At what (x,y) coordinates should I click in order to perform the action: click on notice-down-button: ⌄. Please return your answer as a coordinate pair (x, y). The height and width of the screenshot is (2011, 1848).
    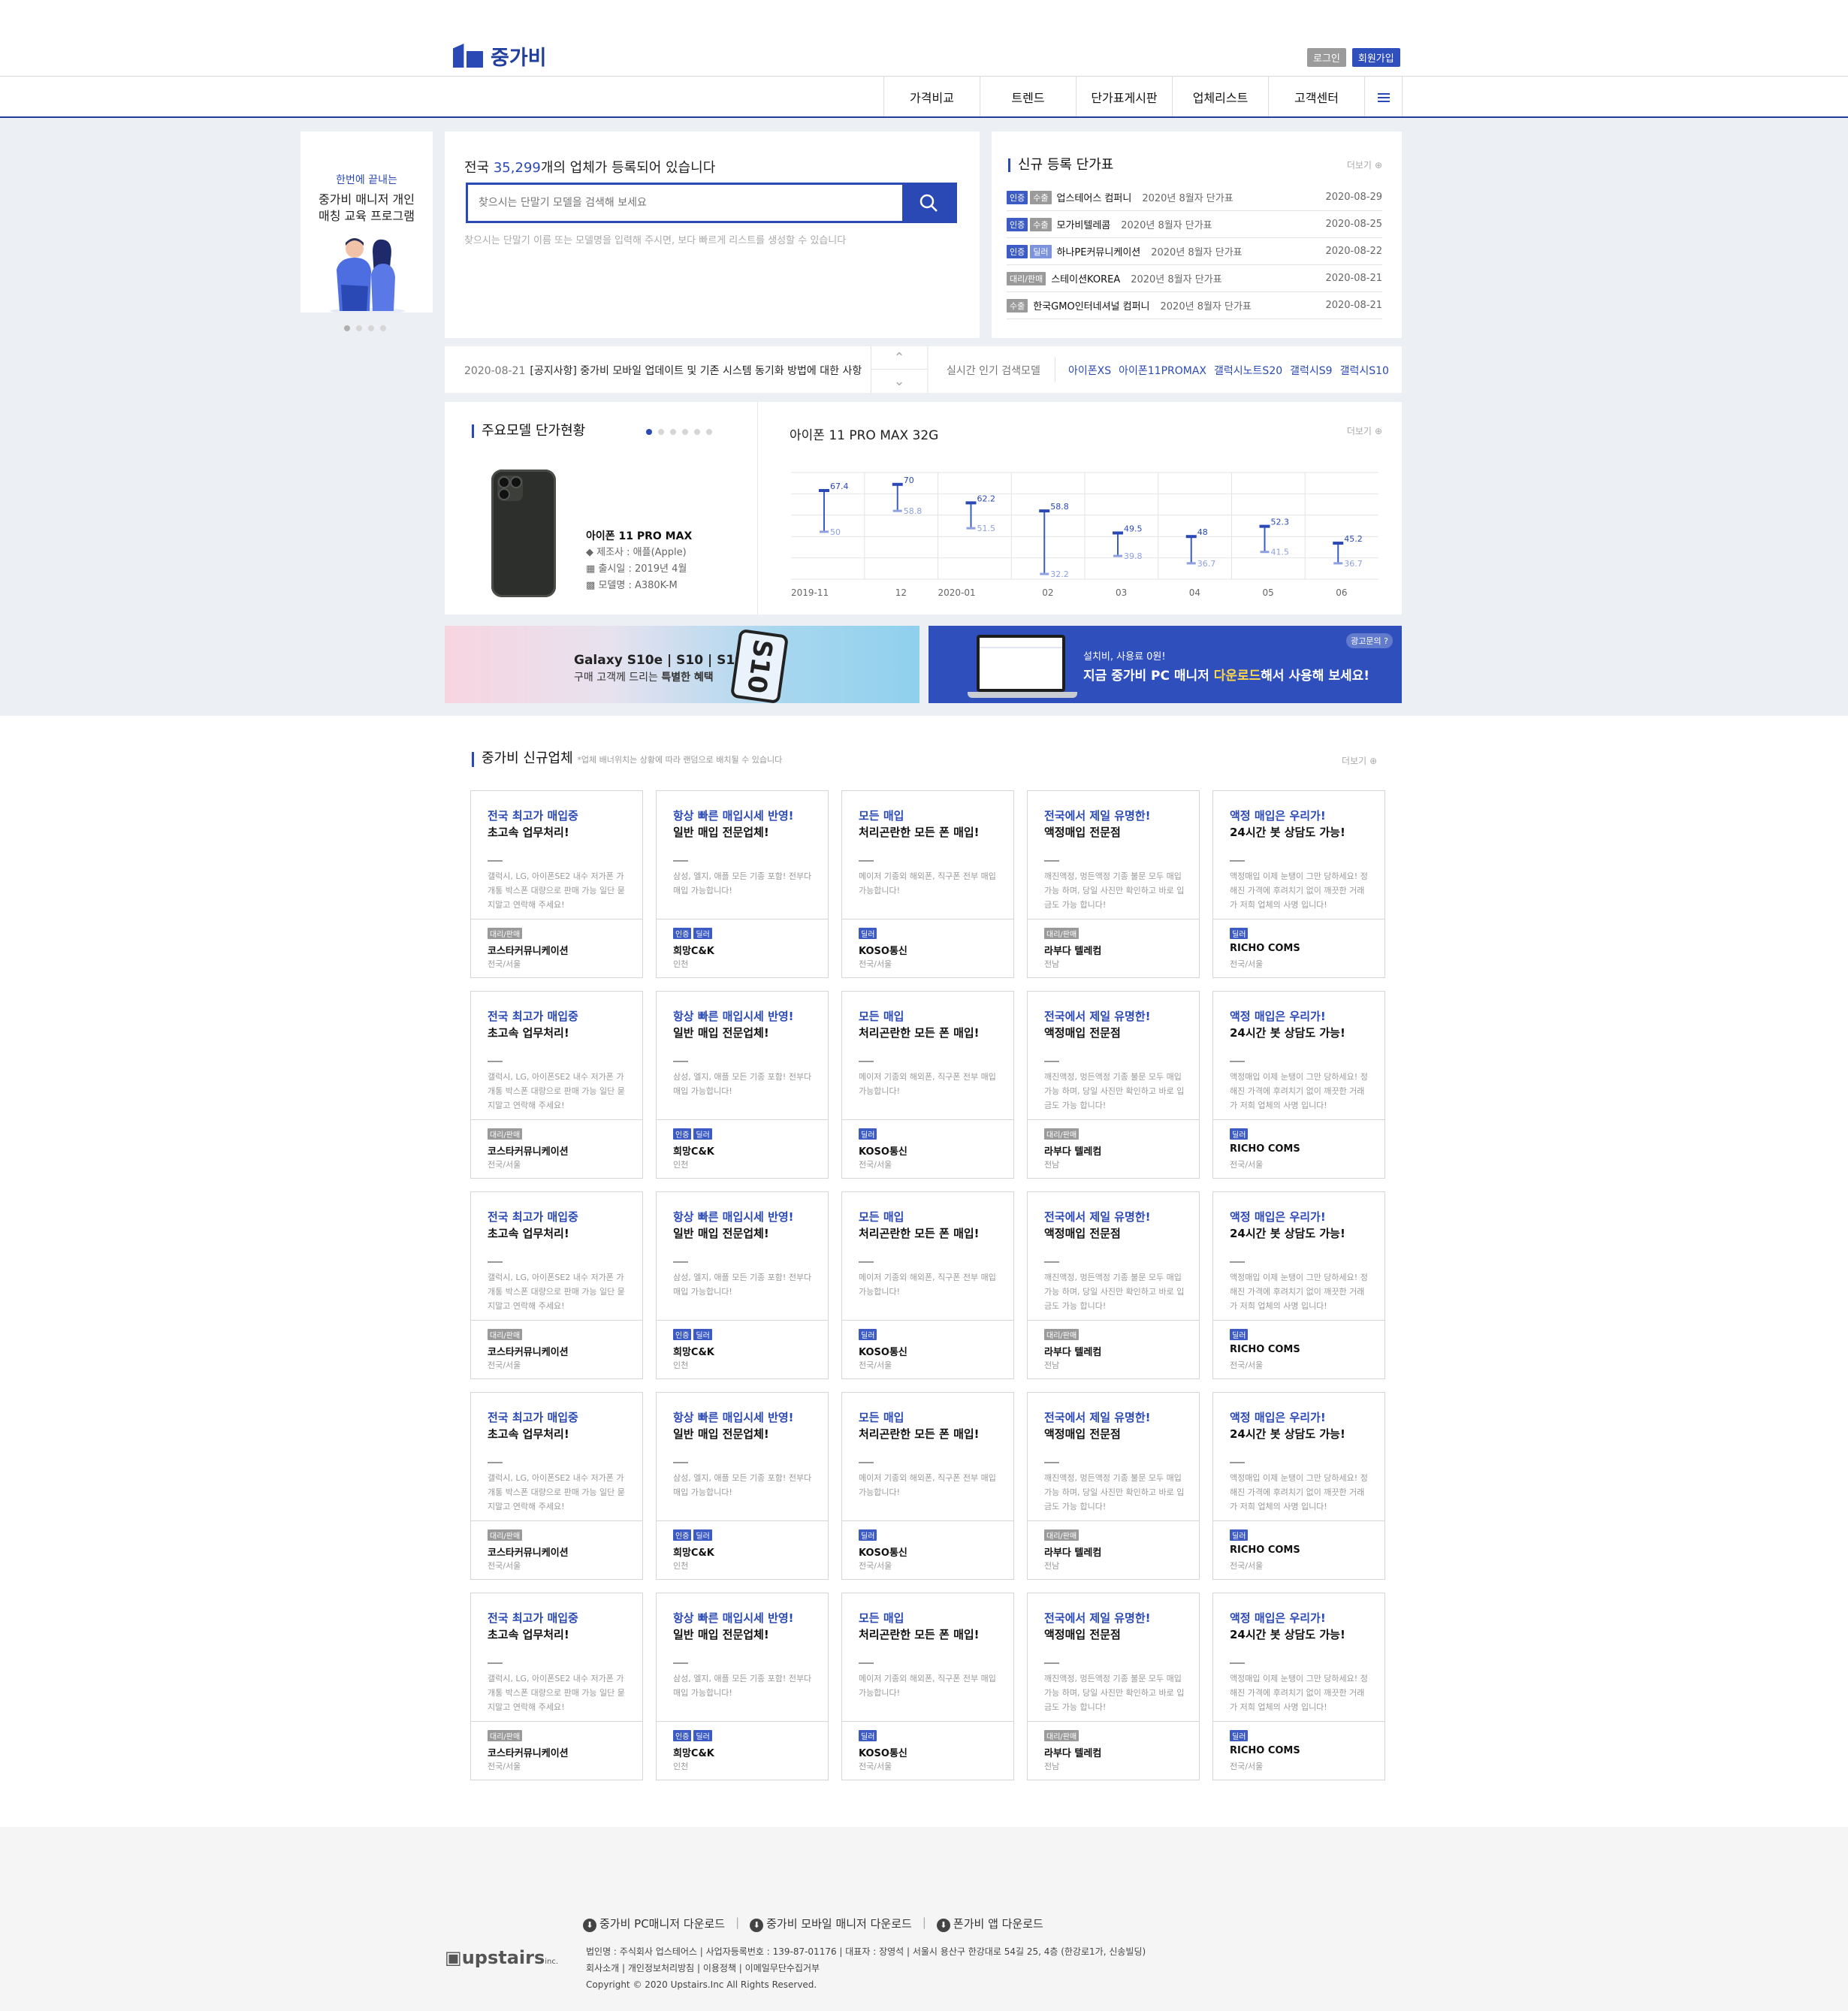
    Looking at the image, I should click on (899, 382).